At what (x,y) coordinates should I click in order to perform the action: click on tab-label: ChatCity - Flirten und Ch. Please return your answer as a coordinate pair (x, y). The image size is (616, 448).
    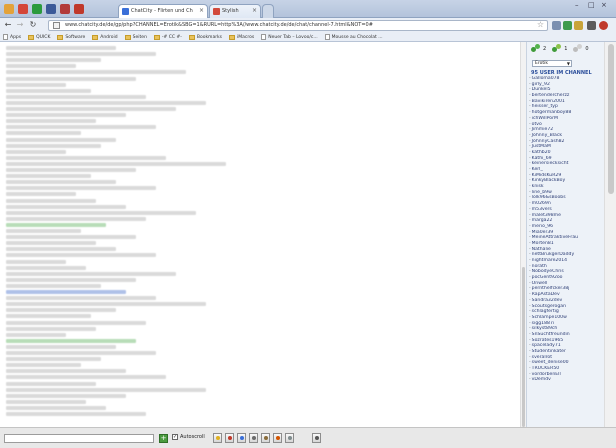
    Looking at the image, I should click on (162, 11).